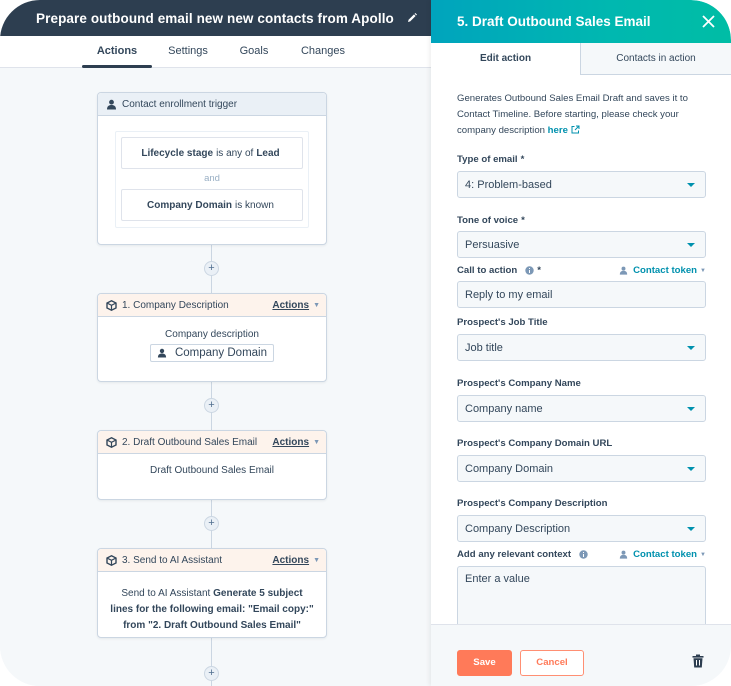 This screenshot has height=686, width=731. What do you see at coordinates (581, 408) in the screenshot?
I see `company-name-select: Company name` at bounding box center [581, 408].